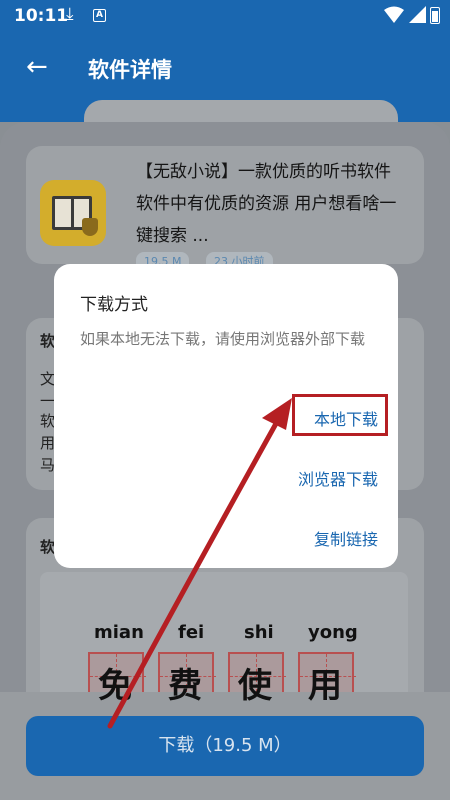  Describe the element at coordinates (73, 213) in the screenshot. I see `app-book-icon` at that location.